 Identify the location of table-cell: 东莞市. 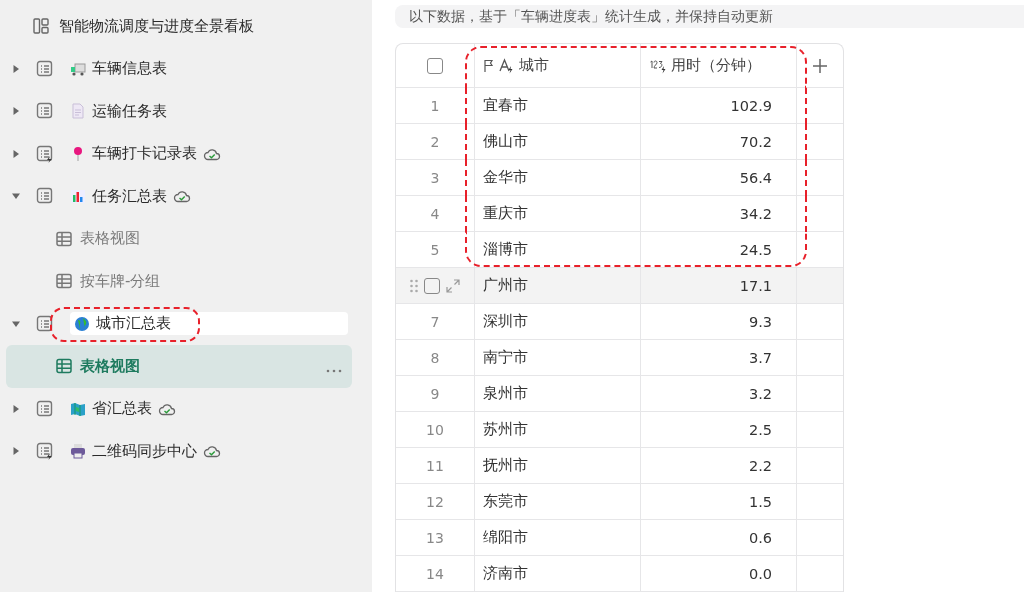
(505, 501).